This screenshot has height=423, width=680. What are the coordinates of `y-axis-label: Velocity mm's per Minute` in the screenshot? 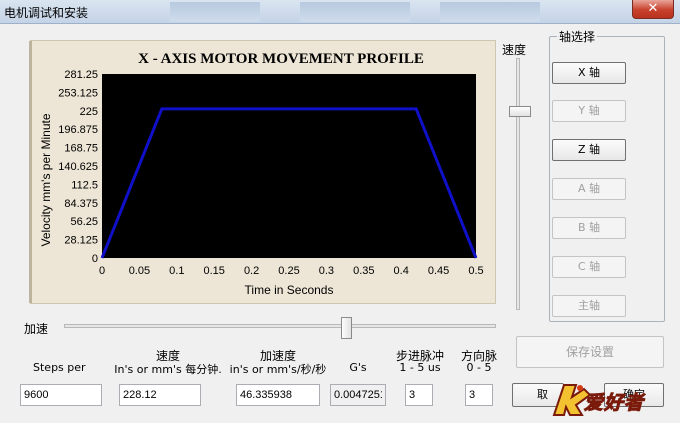 It's located at (46, 179).